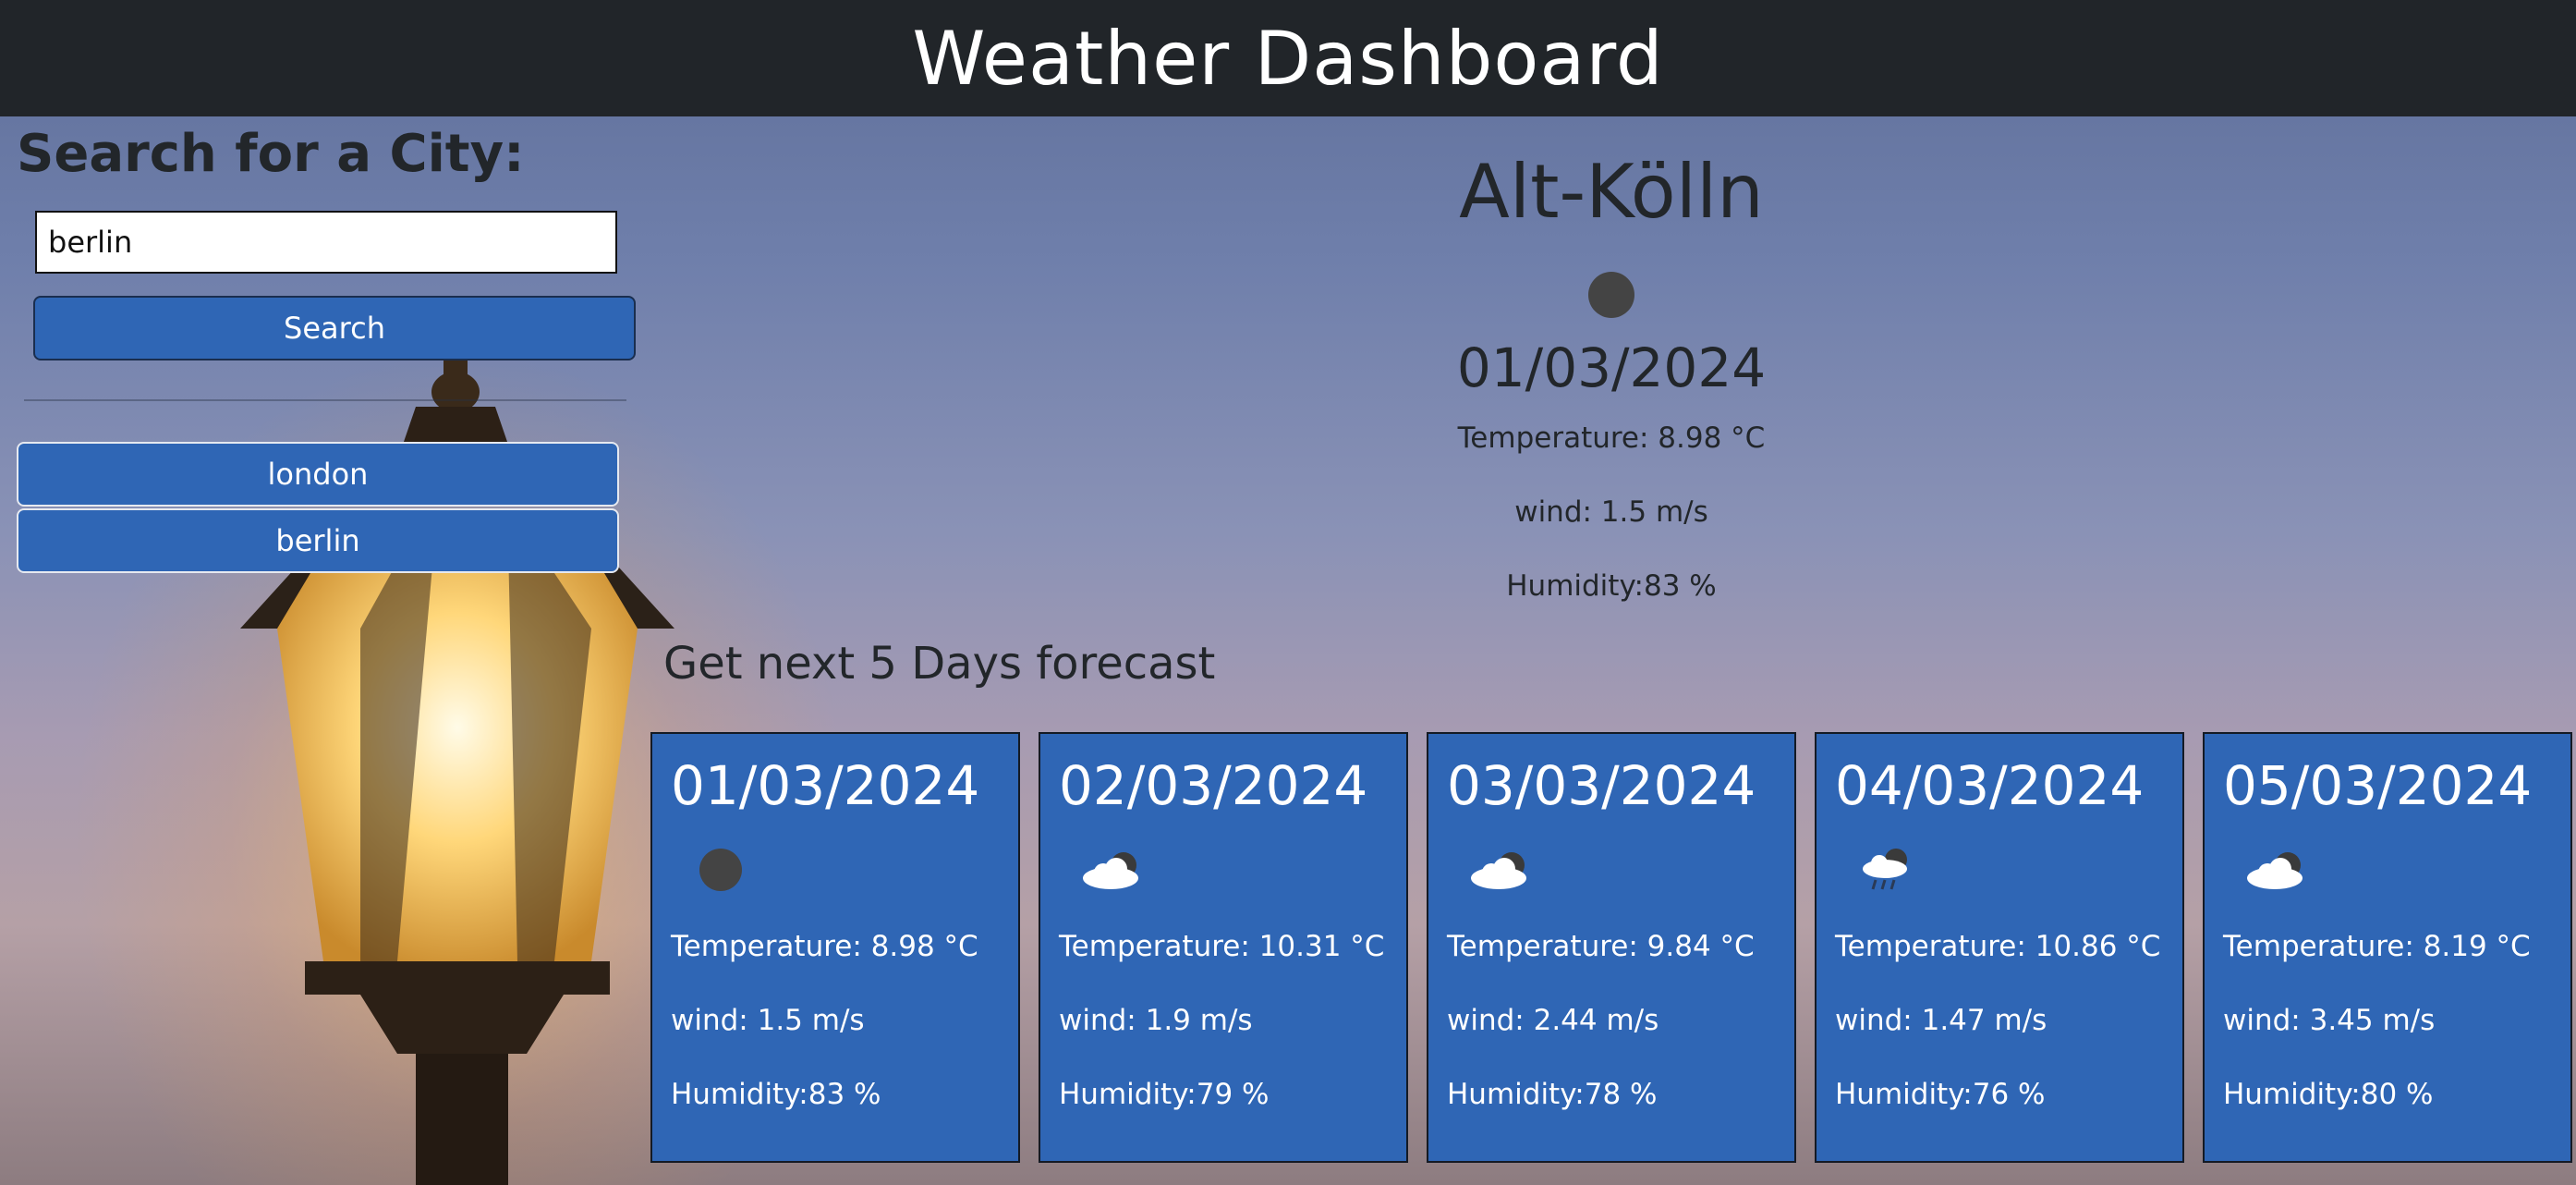 This screenshot has height=1185, width=2576. What do you see at coordinates (1601, 947) in the screenshot?
I see `forecast-temperature: Temperature: 9.84 °C` at bounding box center [1601, 947].